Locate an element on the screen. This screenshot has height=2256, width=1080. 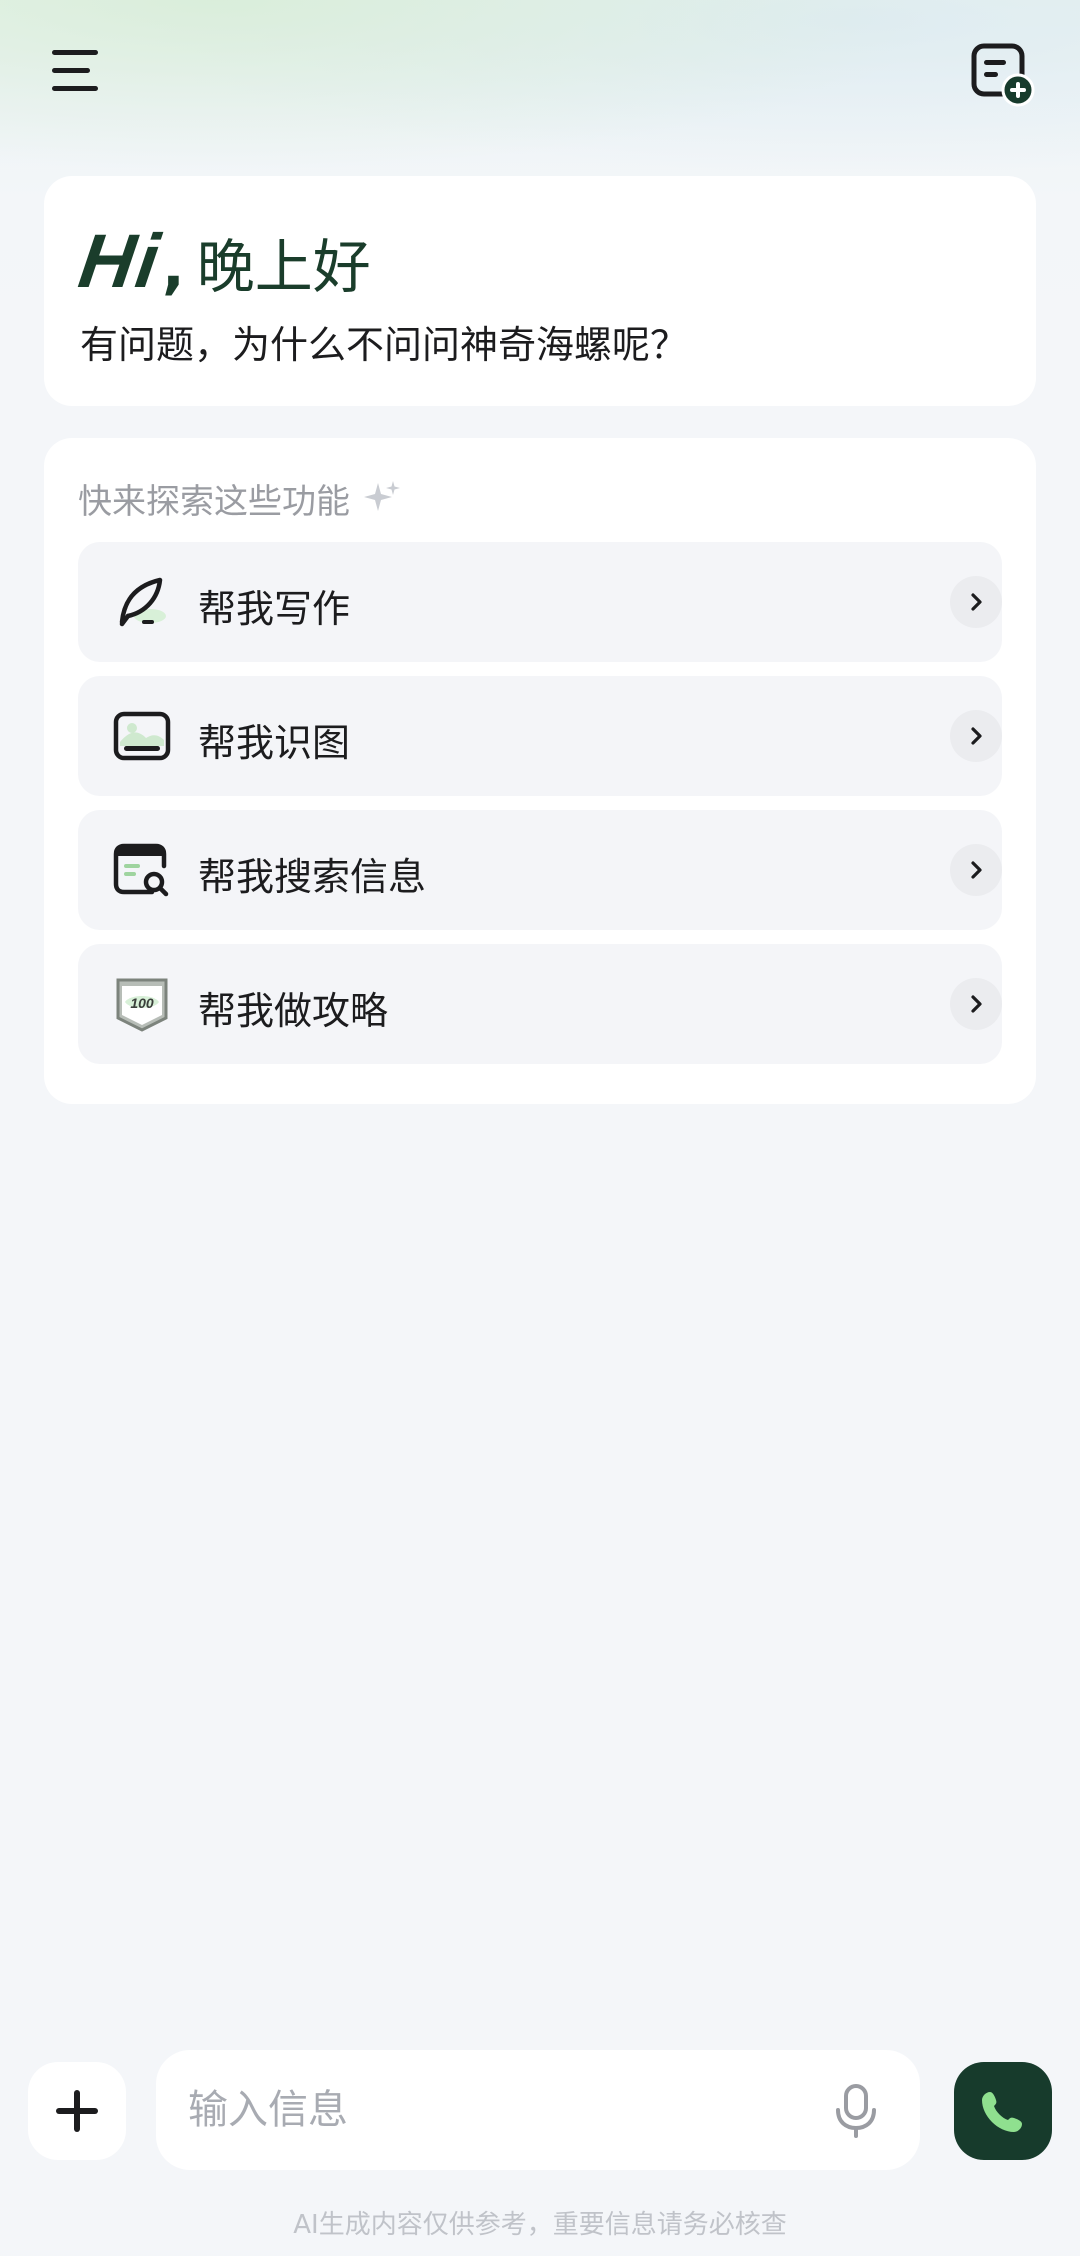
feature-item-guide: 100 帮我做攻略 is located at coordinates (540, 1004).